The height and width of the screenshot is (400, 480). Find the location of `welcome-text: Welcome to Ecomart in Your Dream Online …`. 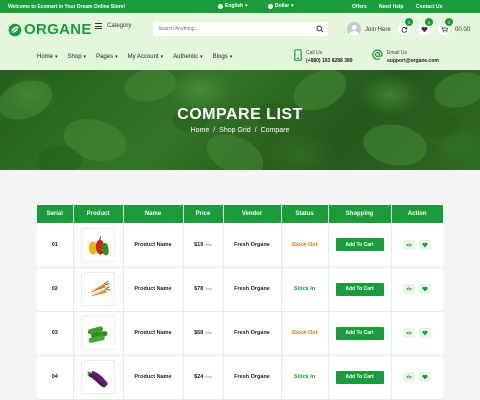

welcome-text: Welcome to Ecomart in Your Dream Online … is located at coordinates (67, 7).